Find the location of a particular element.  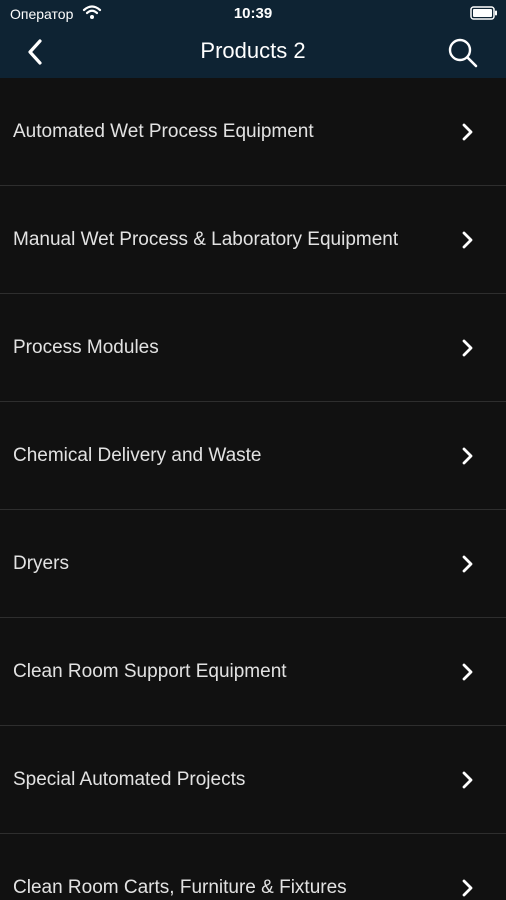

list-item-label: Clean Room Support Equipment is located at coordinates (150, 671).